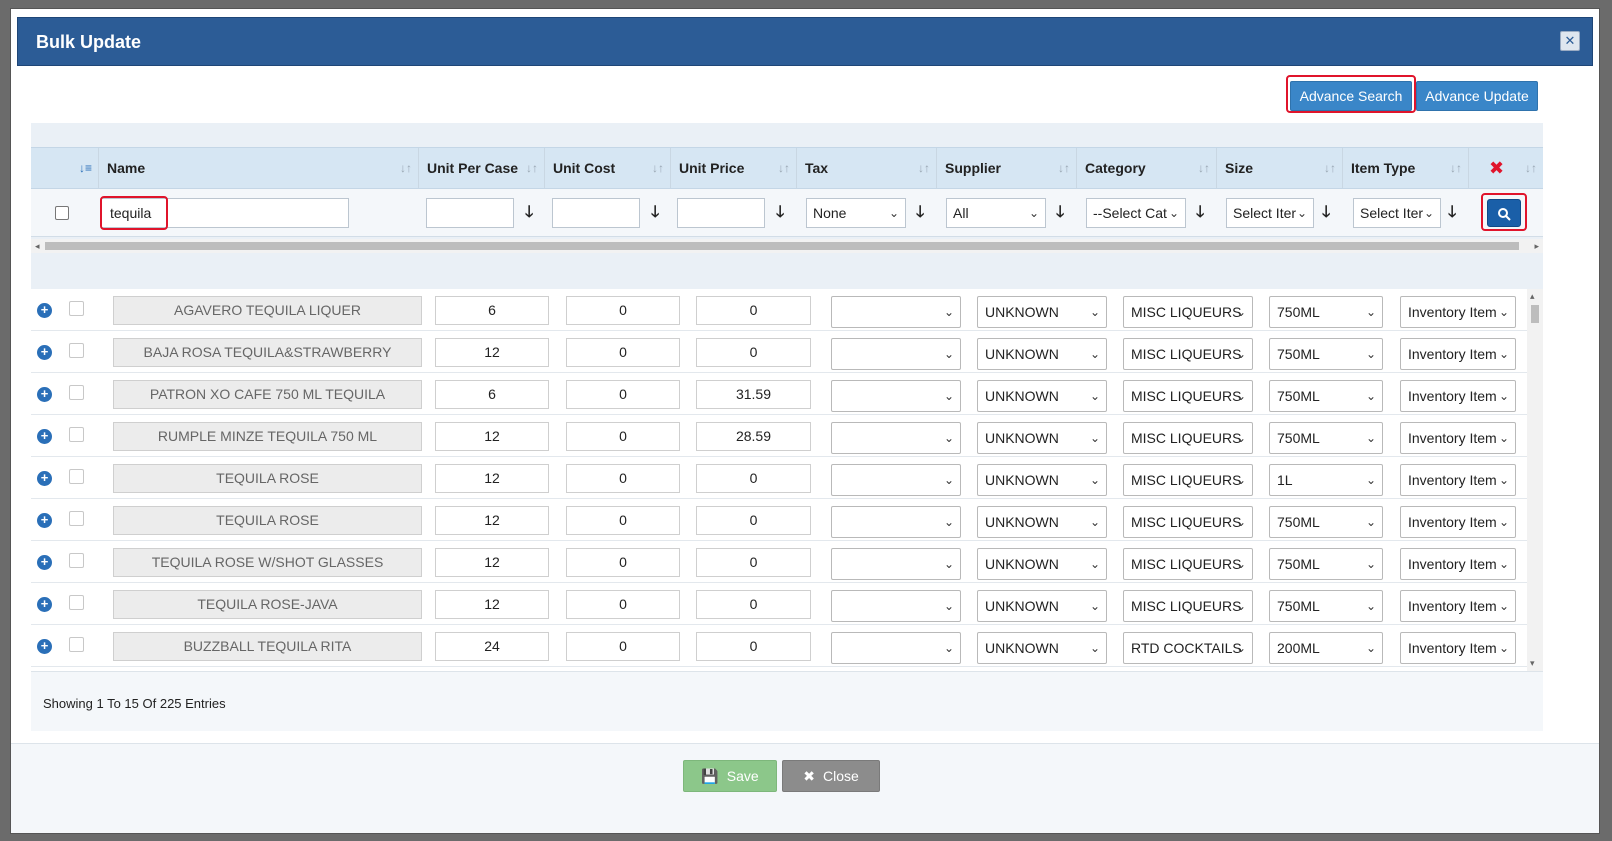 Image resolution: width=1612 pixels, height=841 pixels. What do you see at coordinates (1270, 213) in the screenshot?
I see `size-filter-select: Select Iter ⌄` at bounding box center [1270, 213].